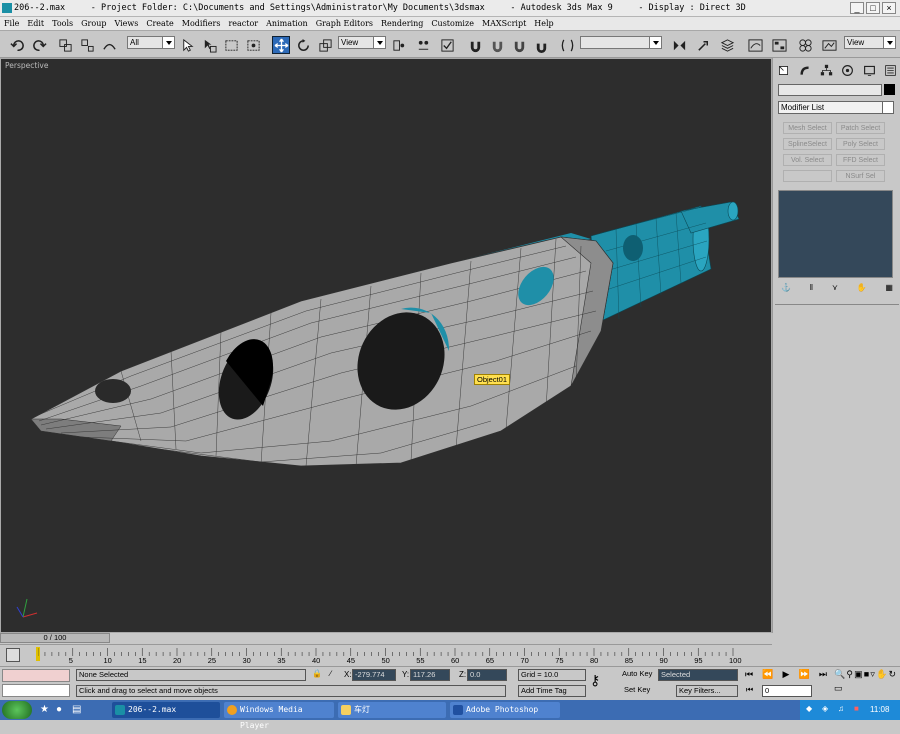 Image resolution: width=900 pixels, height=734 pixels. Describe the element at coordinates (386, 655) in the screenshot. I see `track-bar: 5 10 15 20 25 30 35 40 45 50 55 60 65 70 75 80 85 90 95 100` at that location.